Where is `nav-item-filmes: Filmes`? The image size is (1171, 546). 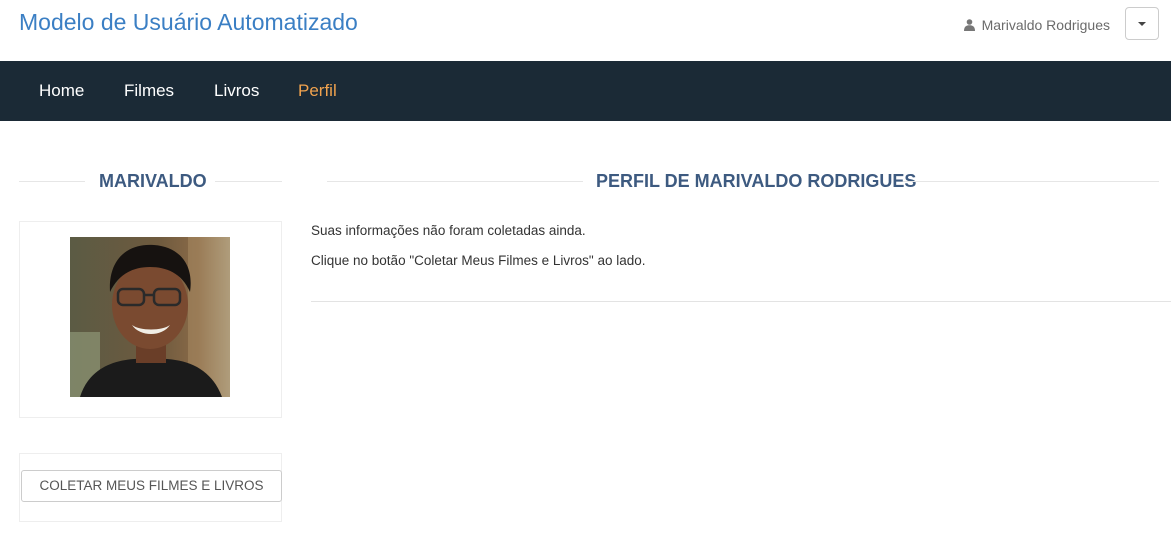
nav-item-filmes: Filmes is located at coordinates (149, 91).